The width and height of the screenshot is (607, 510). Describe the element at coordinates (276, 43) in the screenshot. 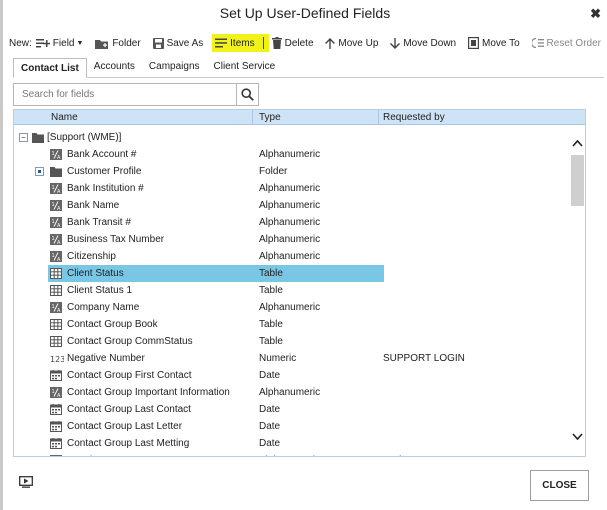

I see `trash-icon` at that location.